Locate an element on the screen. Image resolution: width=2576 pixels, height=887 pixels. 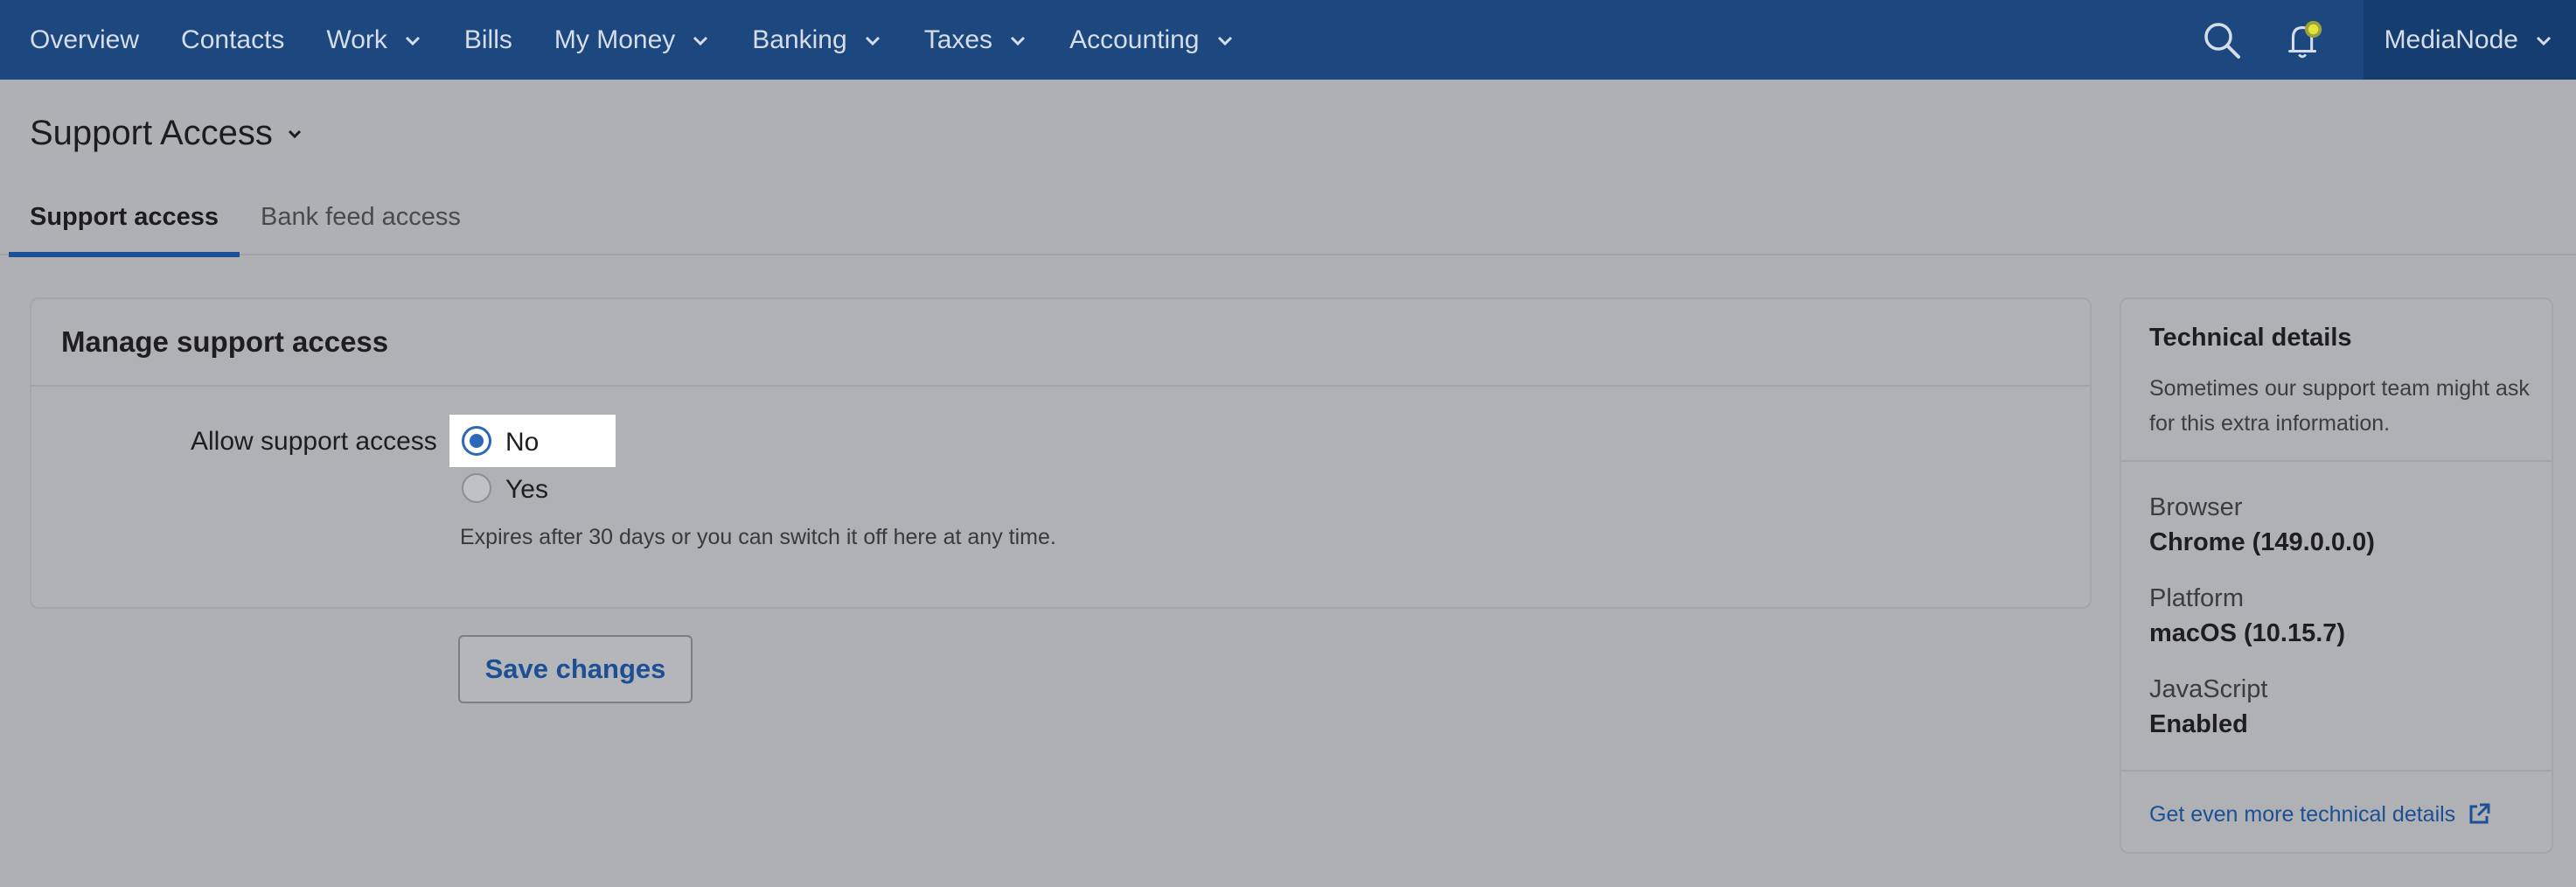
nav-item-my-money: My Money is located at coordinates (632, 40).